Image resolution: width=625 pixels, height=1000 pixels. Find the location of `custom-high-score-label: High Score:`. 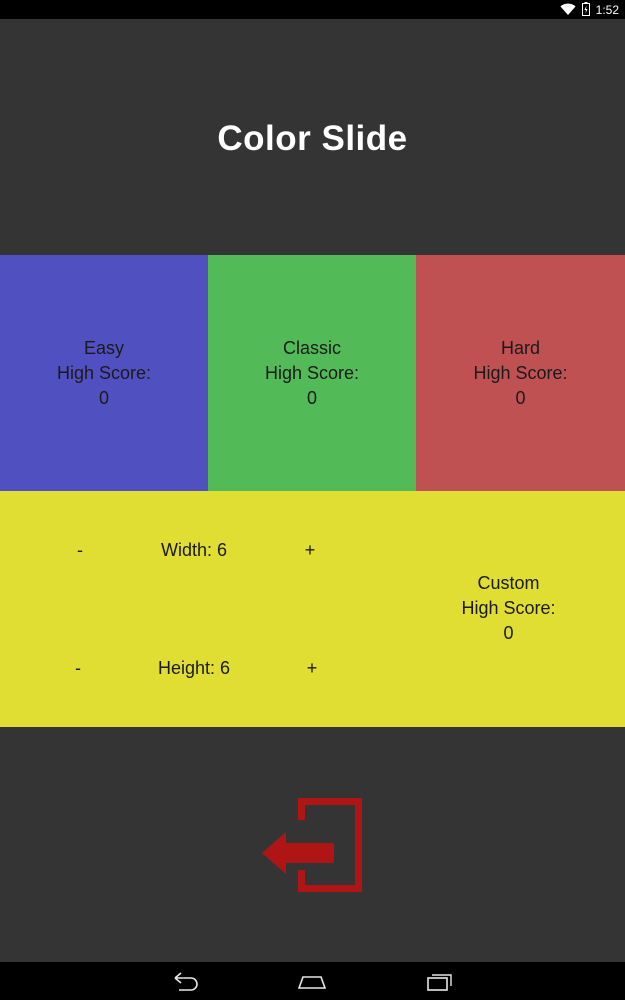

custom-high-score-label: High Score: is located at coordinates (508, 608).